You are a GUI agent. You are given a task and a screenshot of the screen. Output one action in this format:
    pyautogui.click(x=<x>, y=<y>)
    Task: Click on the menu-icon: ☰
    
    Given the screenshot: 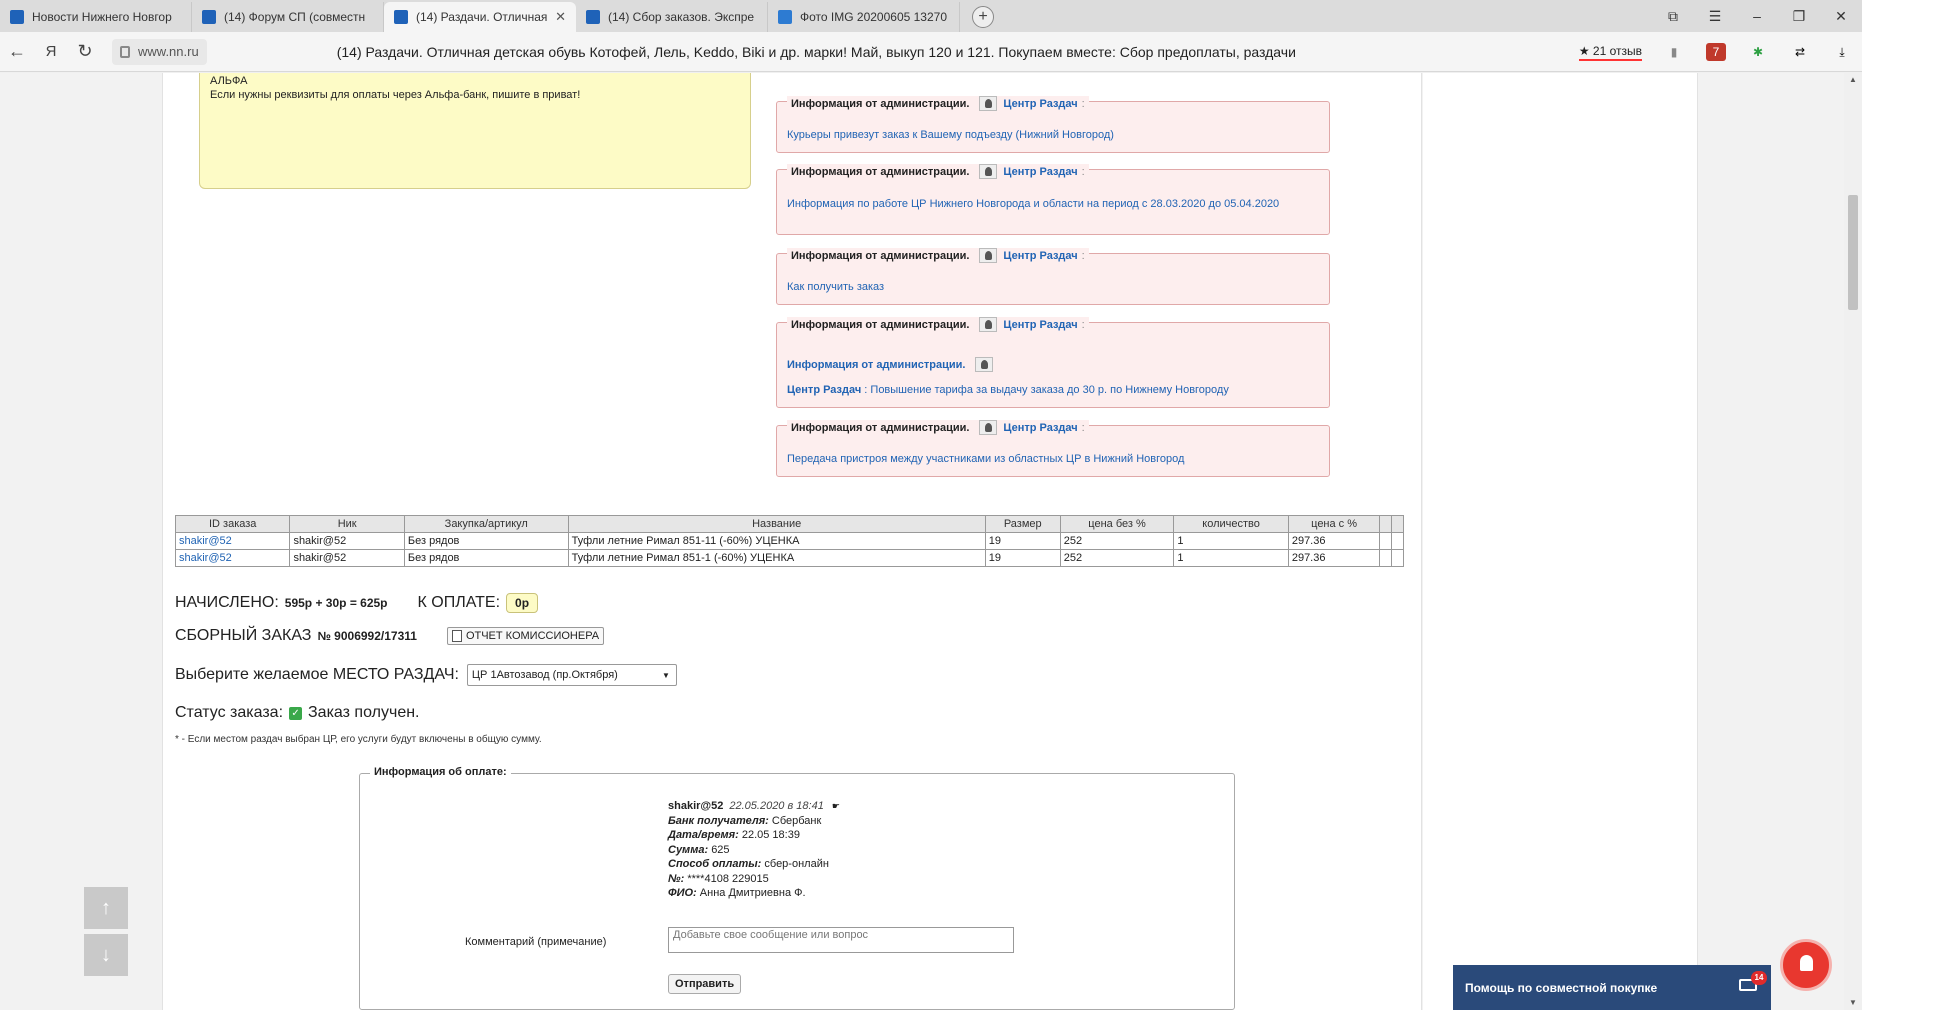 What is the action you would take?
    pyautogui.click(x=1715, y=16)
    